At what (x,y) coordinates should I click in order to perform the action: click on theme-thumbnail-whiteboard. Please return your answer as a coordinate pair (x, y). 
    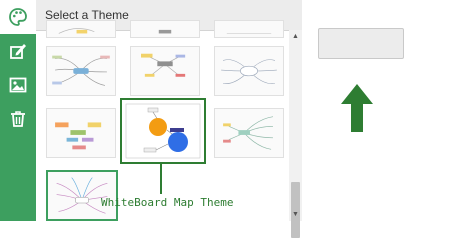
    Looking at the image, I should click on (163, 131).